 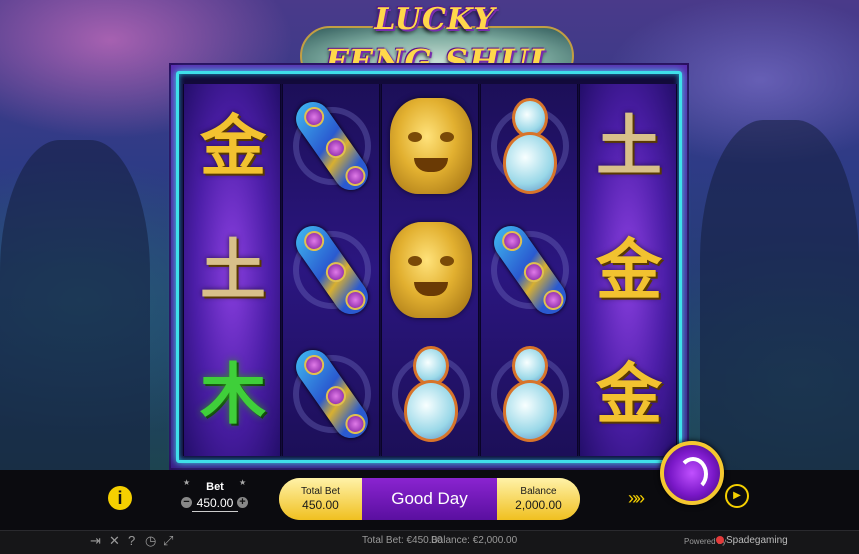 What do you see at coordinates (692, 473) in the screenshot?
I see `spin-button` at bounding box center [692, 473].